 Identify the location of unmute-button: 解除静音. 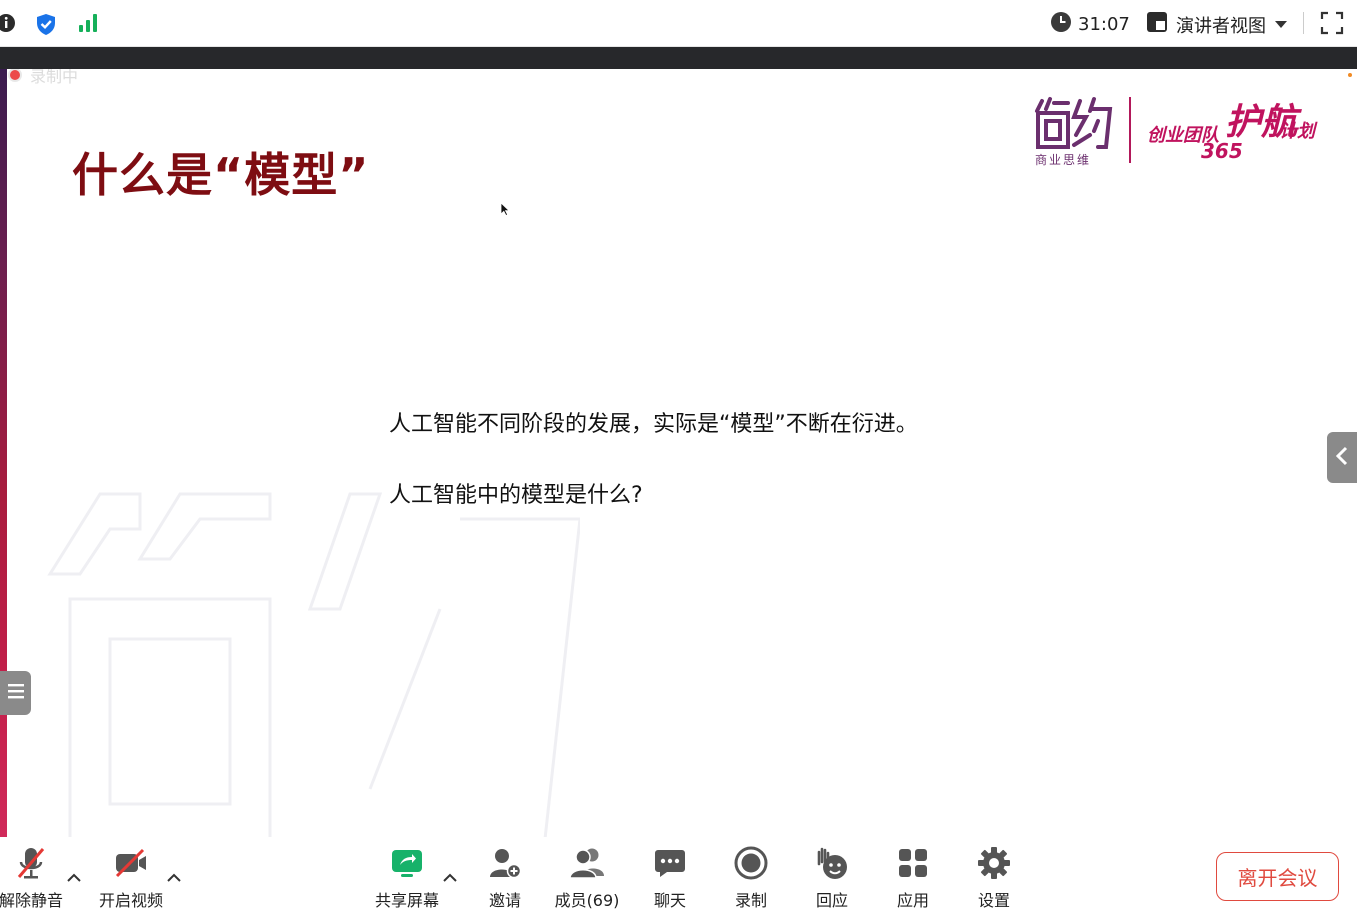
(35, 878).